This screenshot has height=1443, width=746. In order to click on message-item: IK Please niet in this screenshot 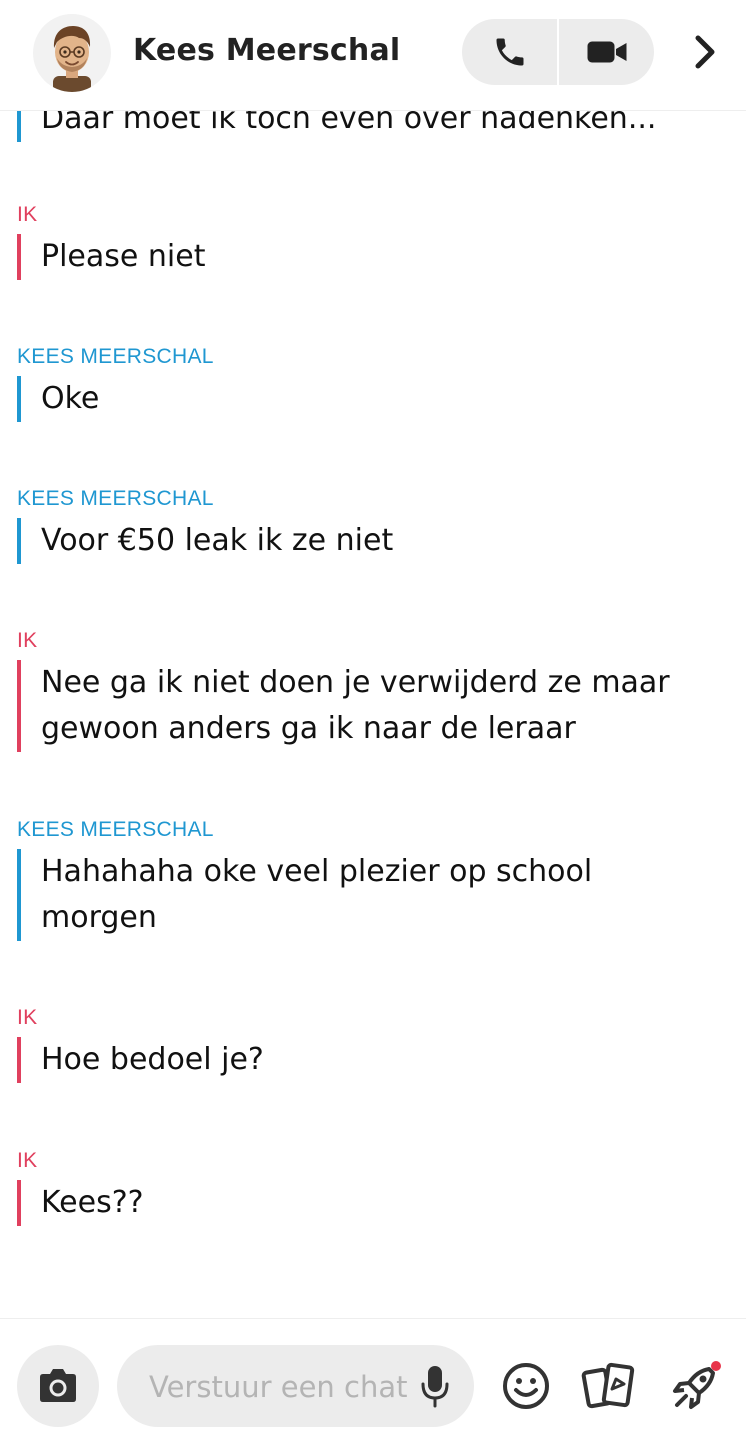, I will do `click(367, 241)`.